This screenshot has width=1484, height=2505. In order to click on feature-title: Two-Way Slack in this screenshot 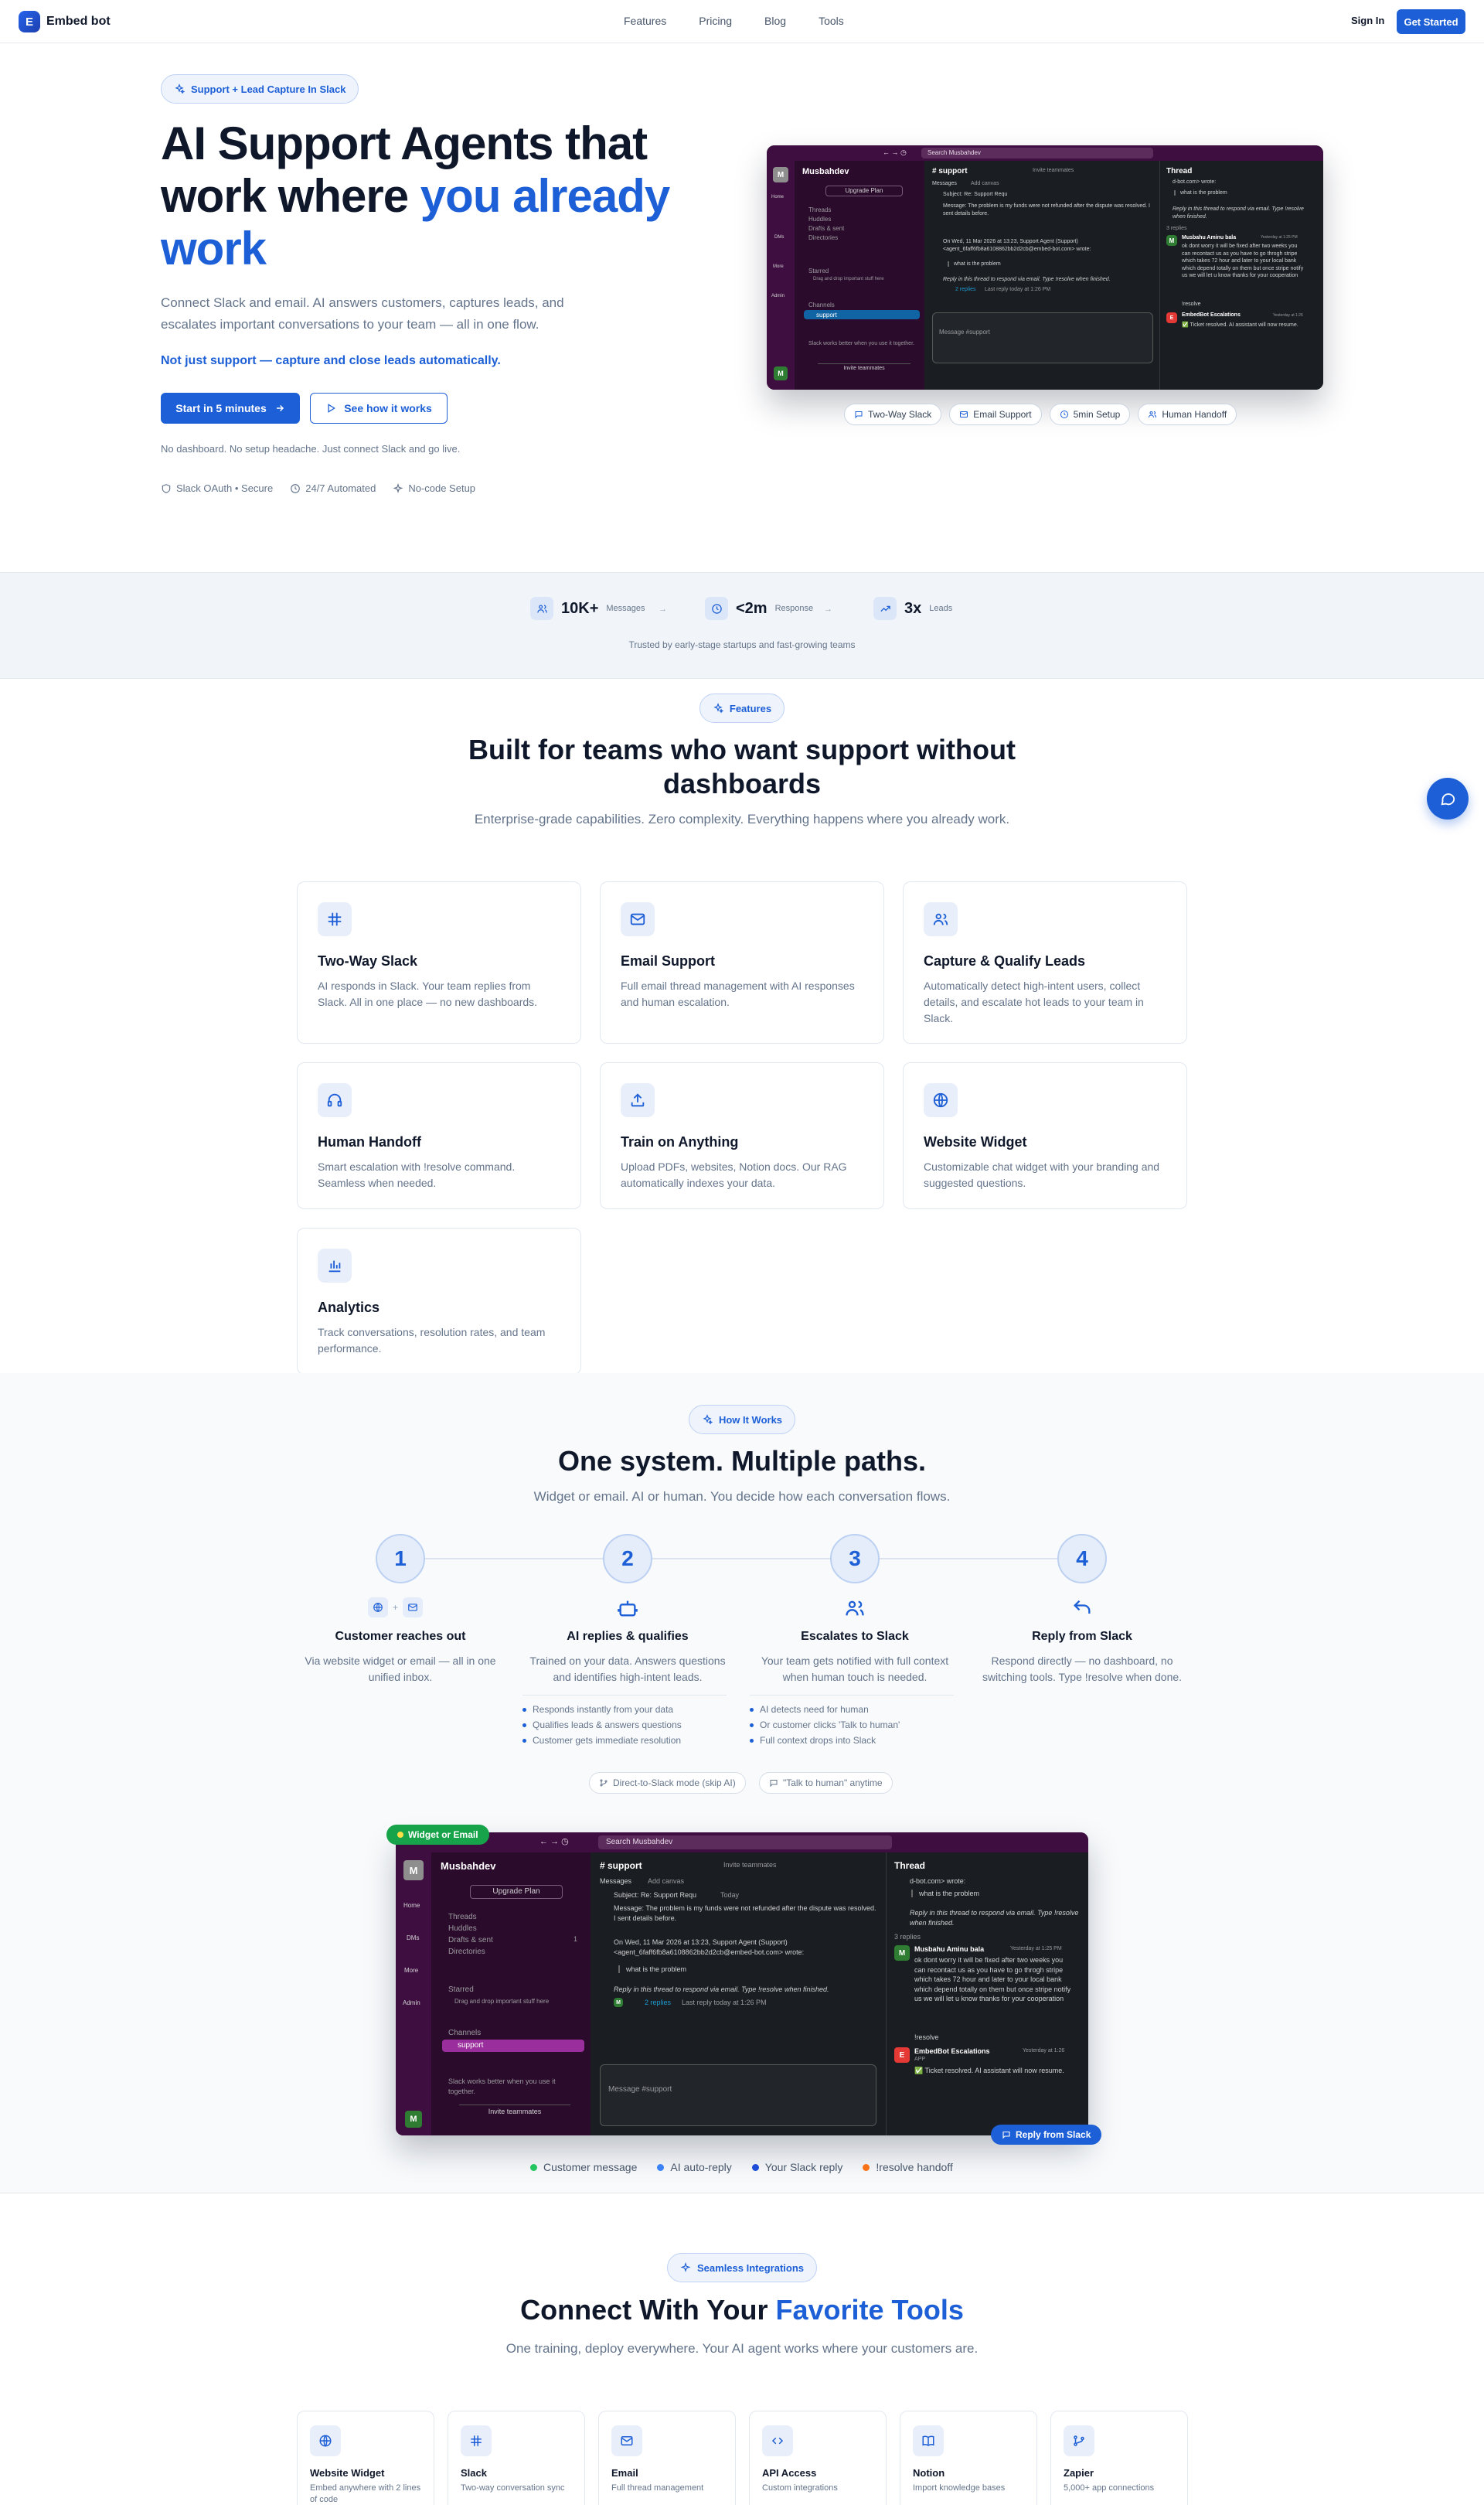, I will do `click(368, 961)`.